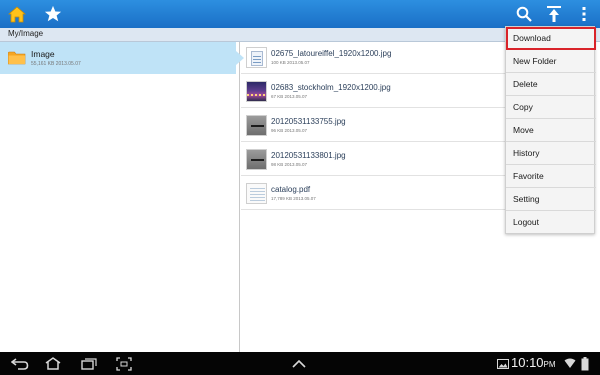  Describe the element at coordinates (551, 176) in the screenshot. I see `menu-item-favorite: Favorite` at that location.